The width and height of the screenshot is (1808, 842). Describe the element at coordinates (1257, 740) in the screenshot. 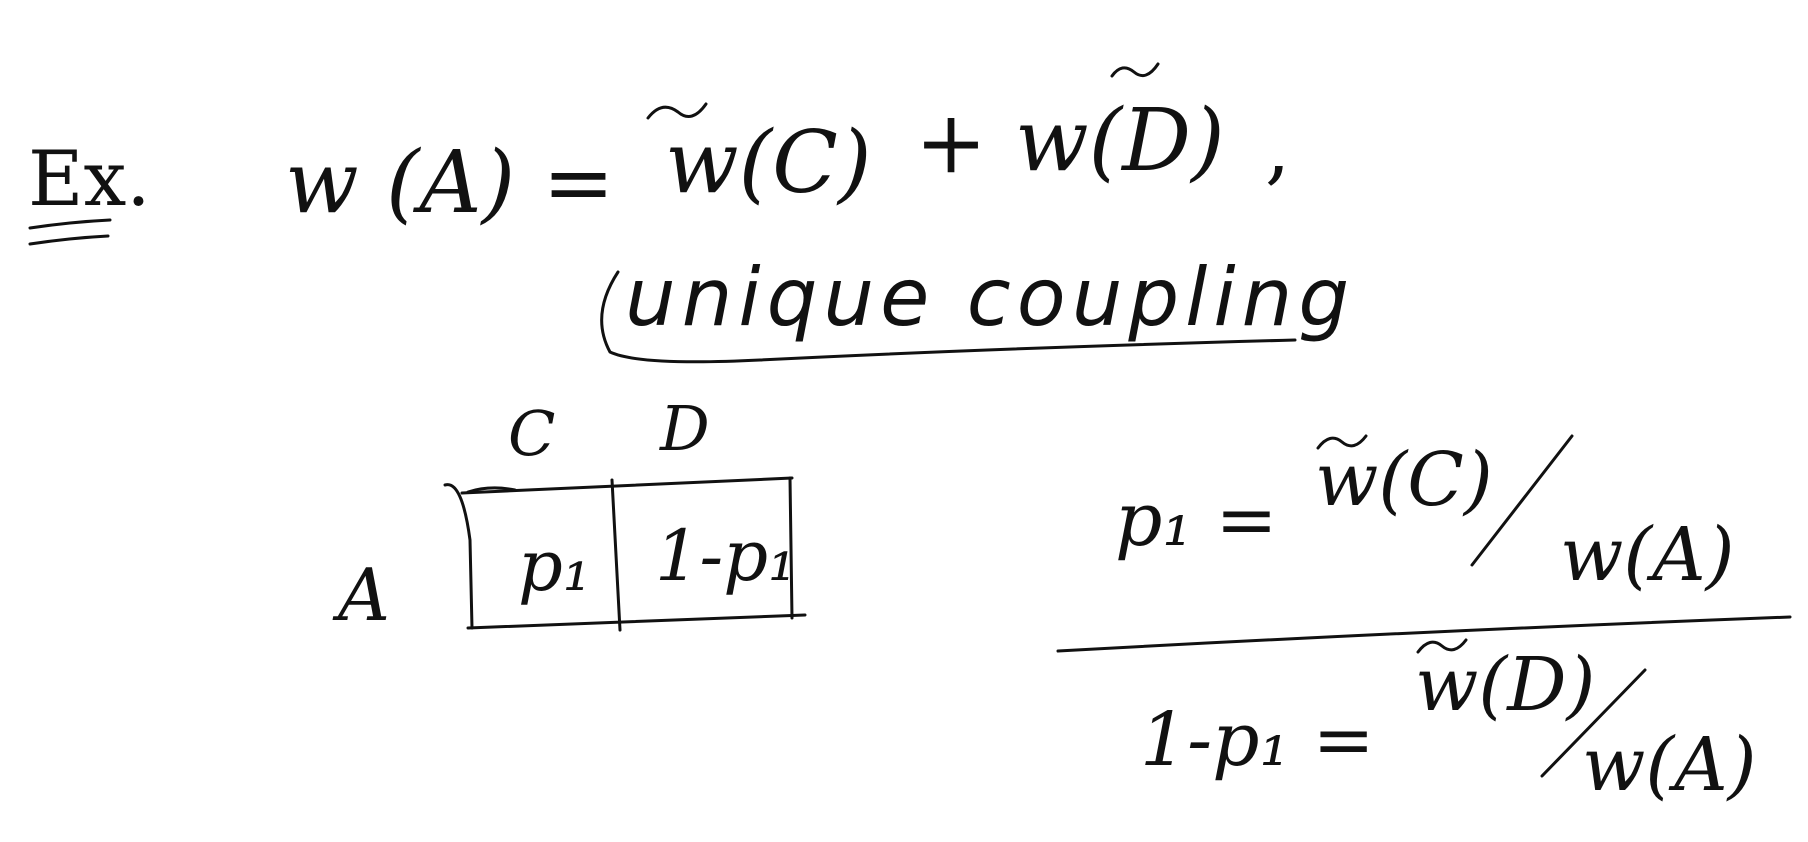

I see `bottom-equation-lhs: 1-p₁ =` at that location.